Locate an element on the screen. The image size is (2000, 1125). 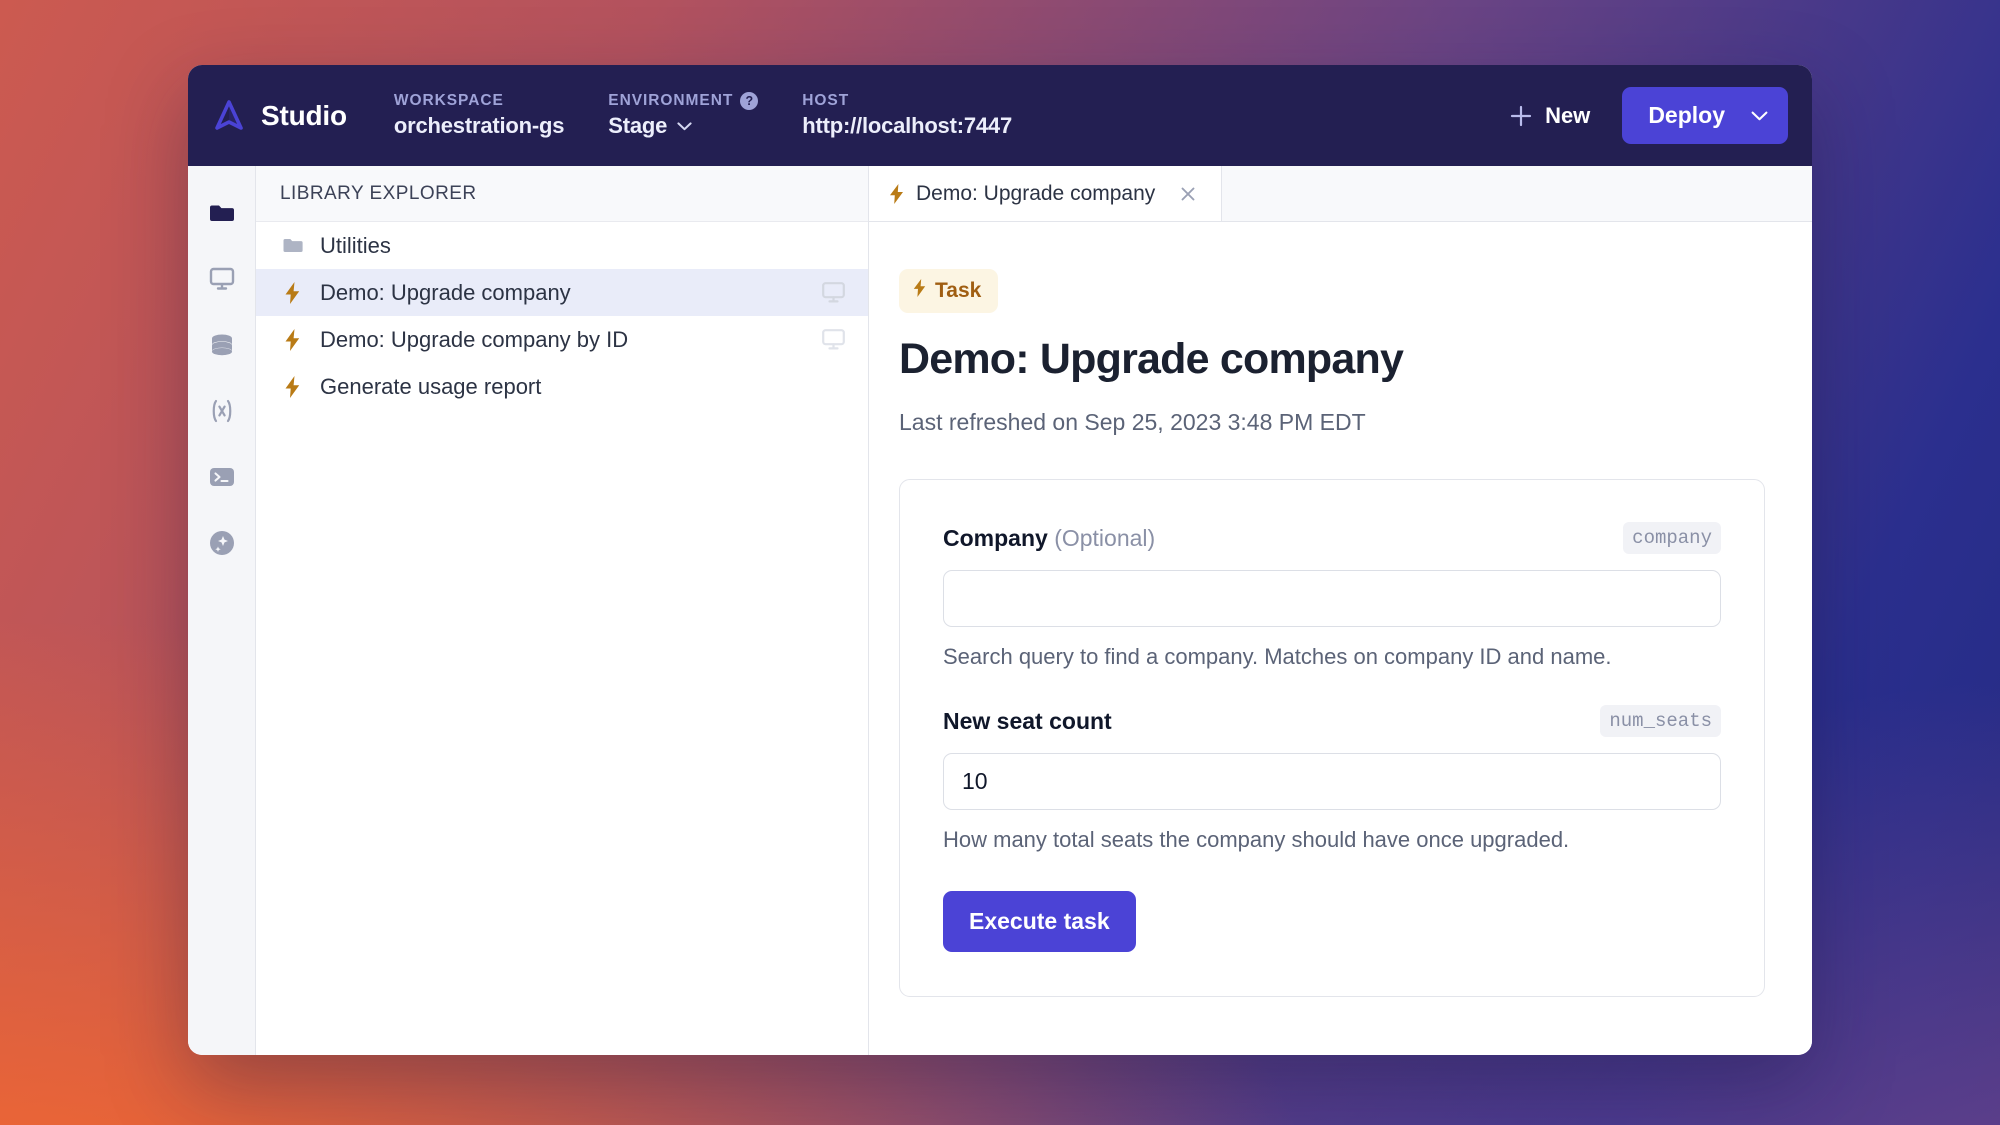
field-num-seats-label-text: New seat count is located at coordinates (1027, 720).